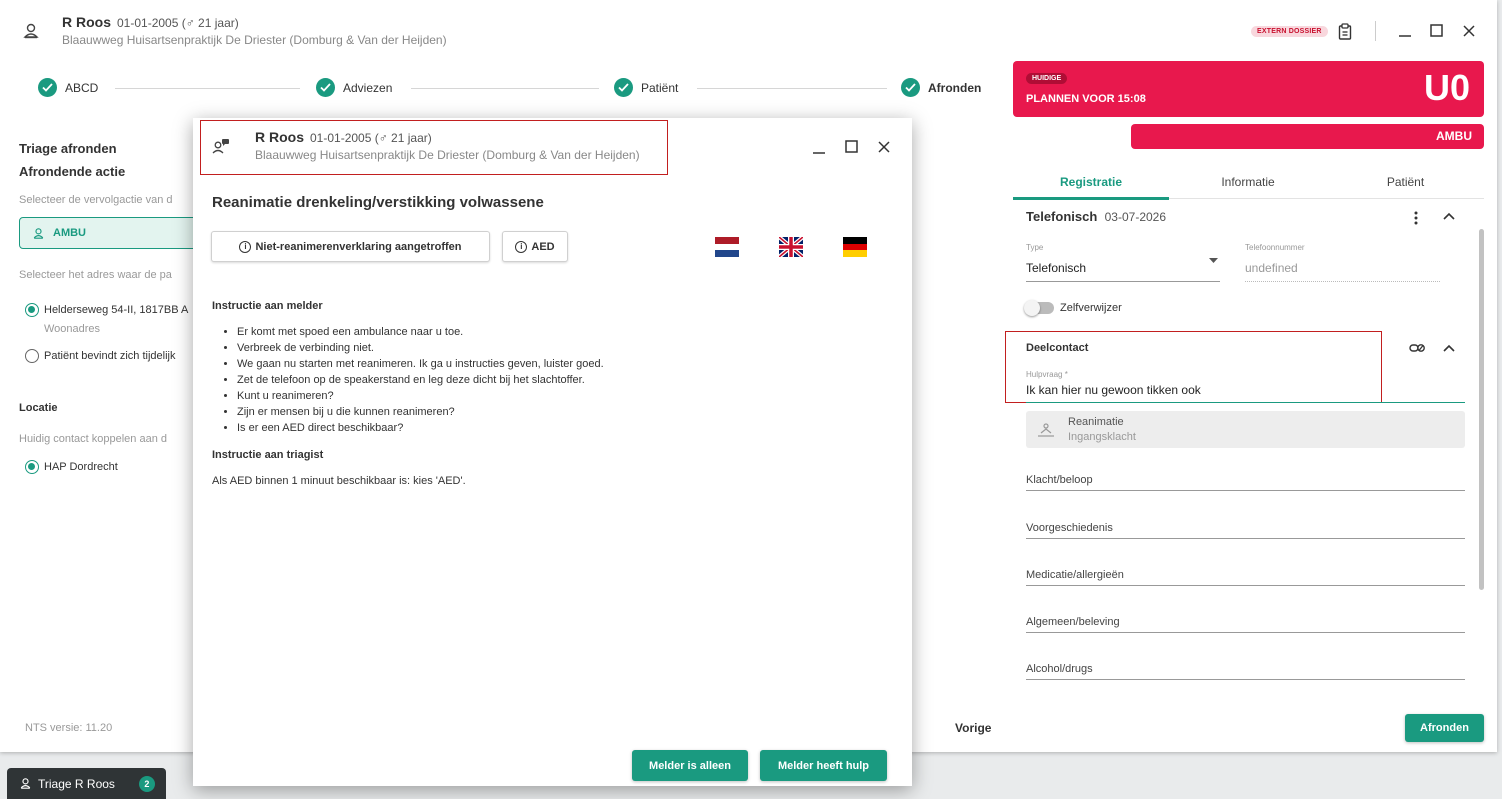  What do you see at coordinates (823, 765) in the screenshot?
I see `melder-help-button: Melder heeft hulp` at bounding box center [823, 765].